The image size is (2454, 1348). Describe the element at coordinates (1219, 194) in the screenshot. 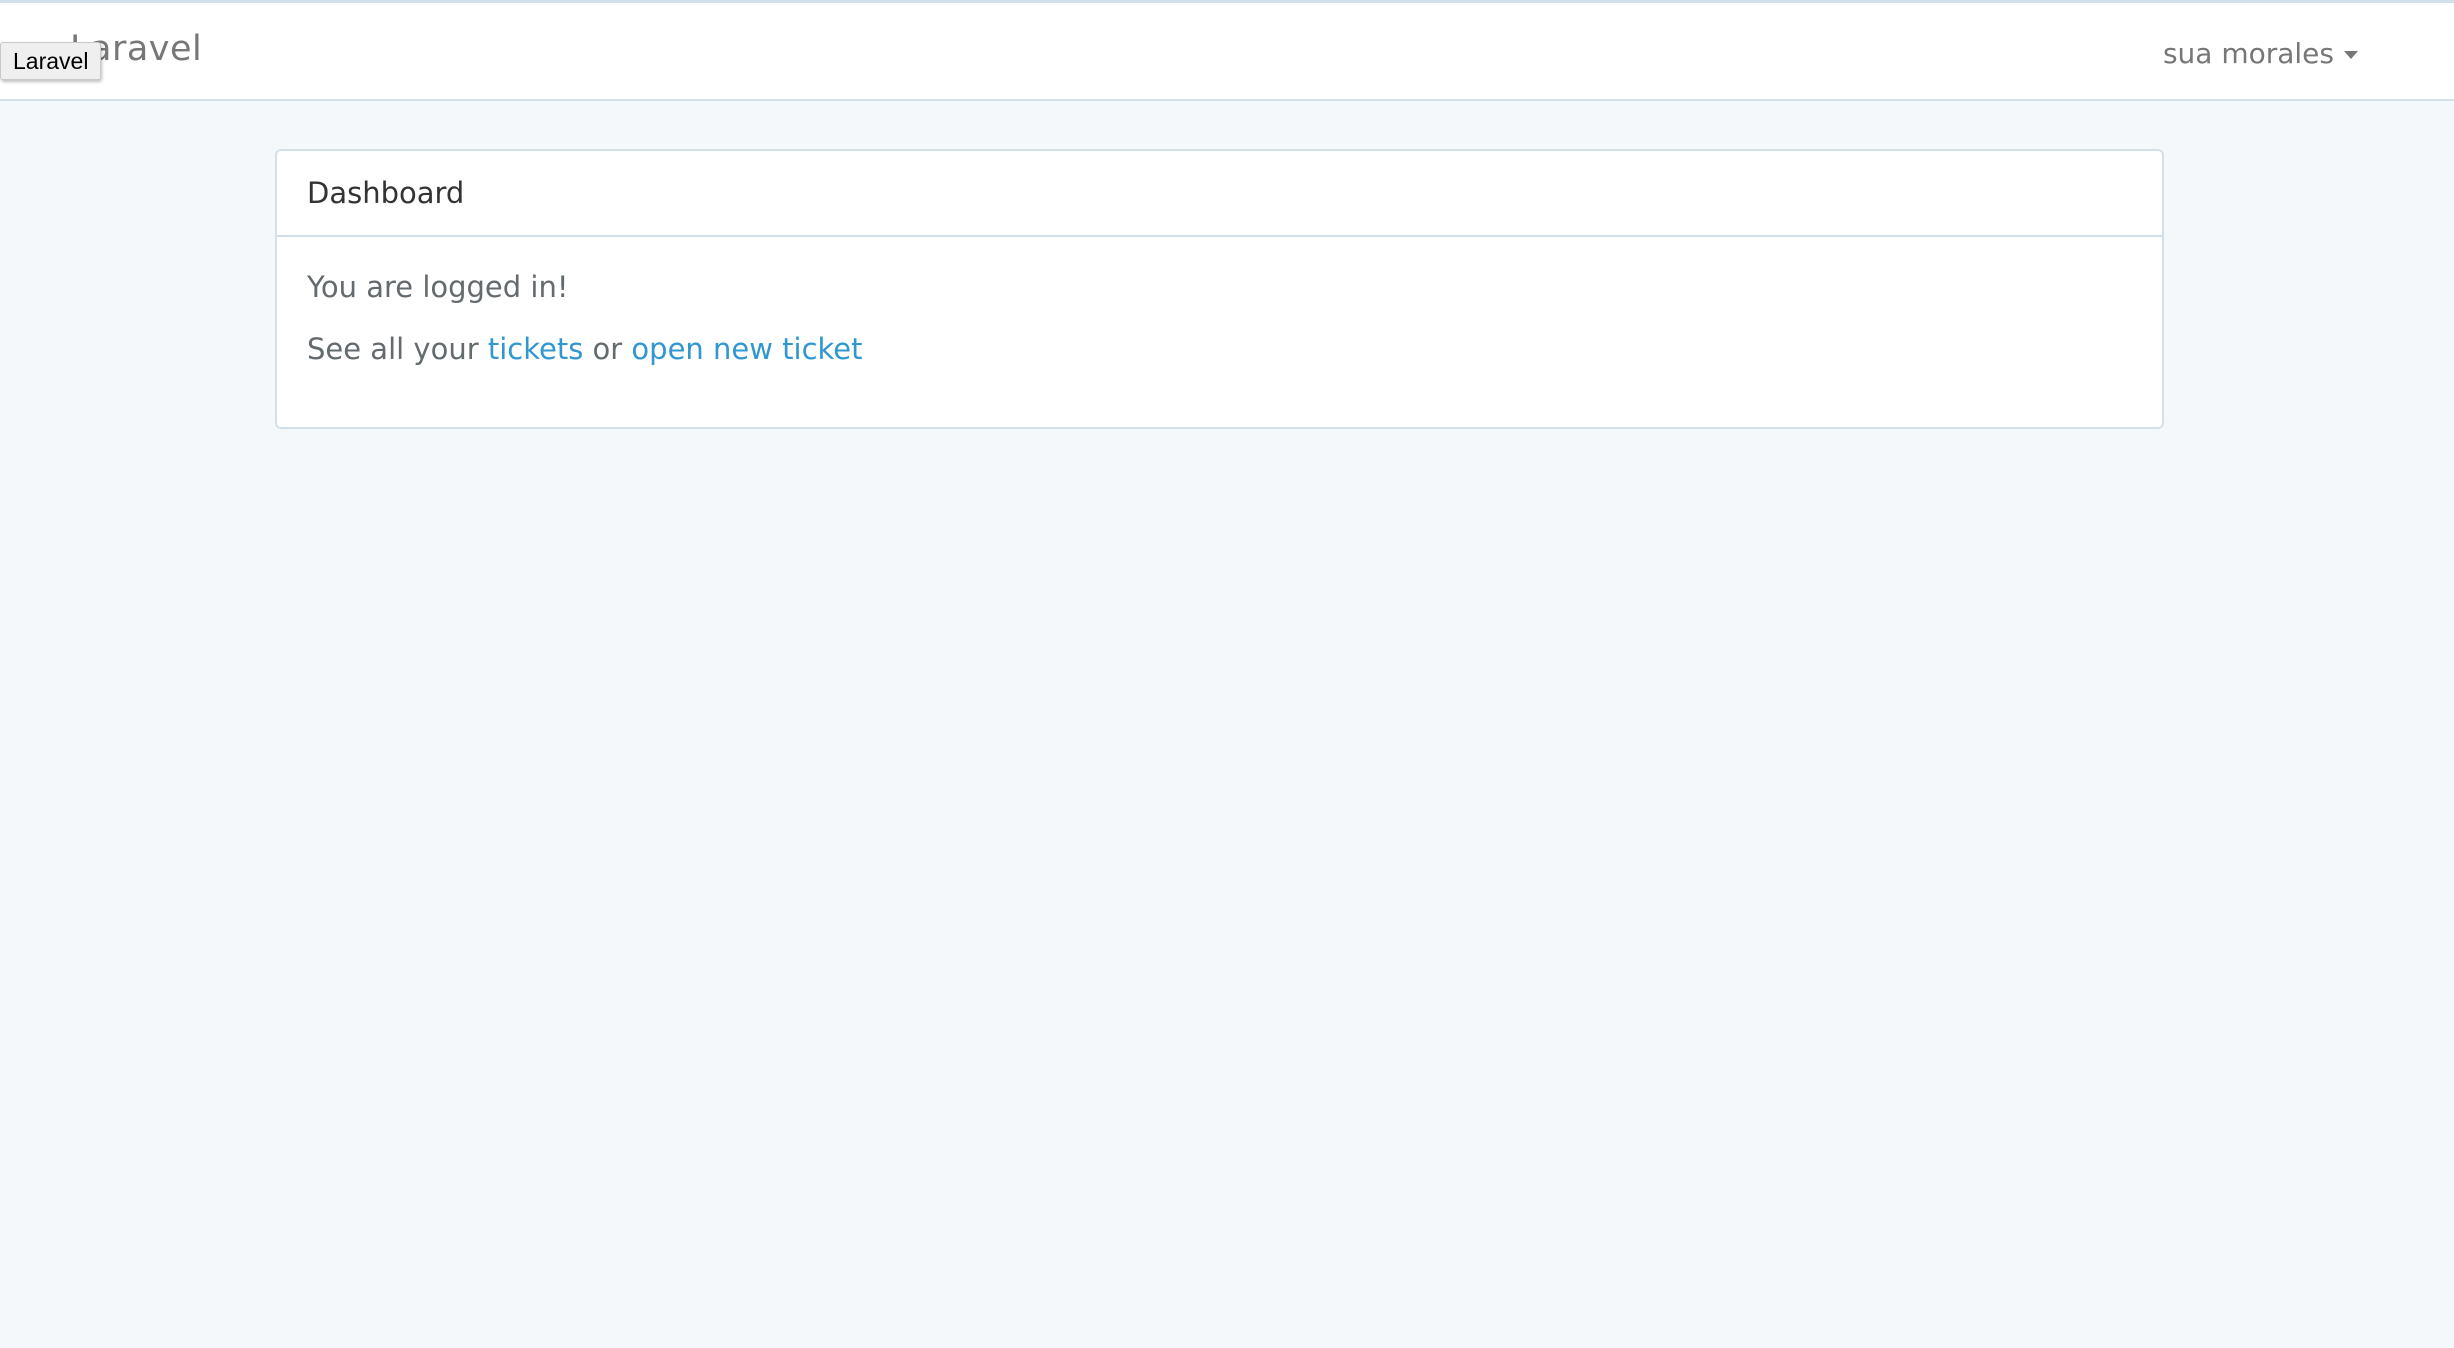

I see `panel-heading: Dashboard` at that location.